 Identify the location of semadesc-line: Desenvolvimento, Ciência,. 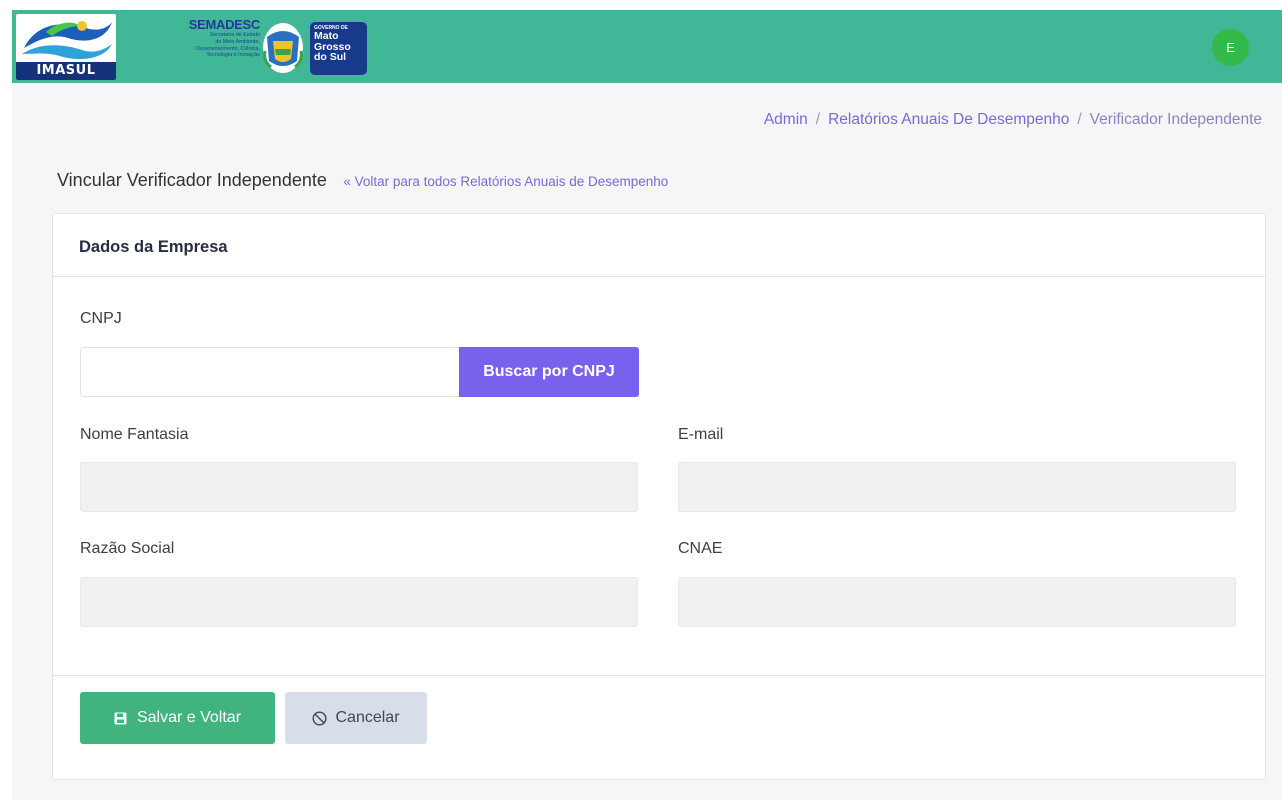
(228, 48).